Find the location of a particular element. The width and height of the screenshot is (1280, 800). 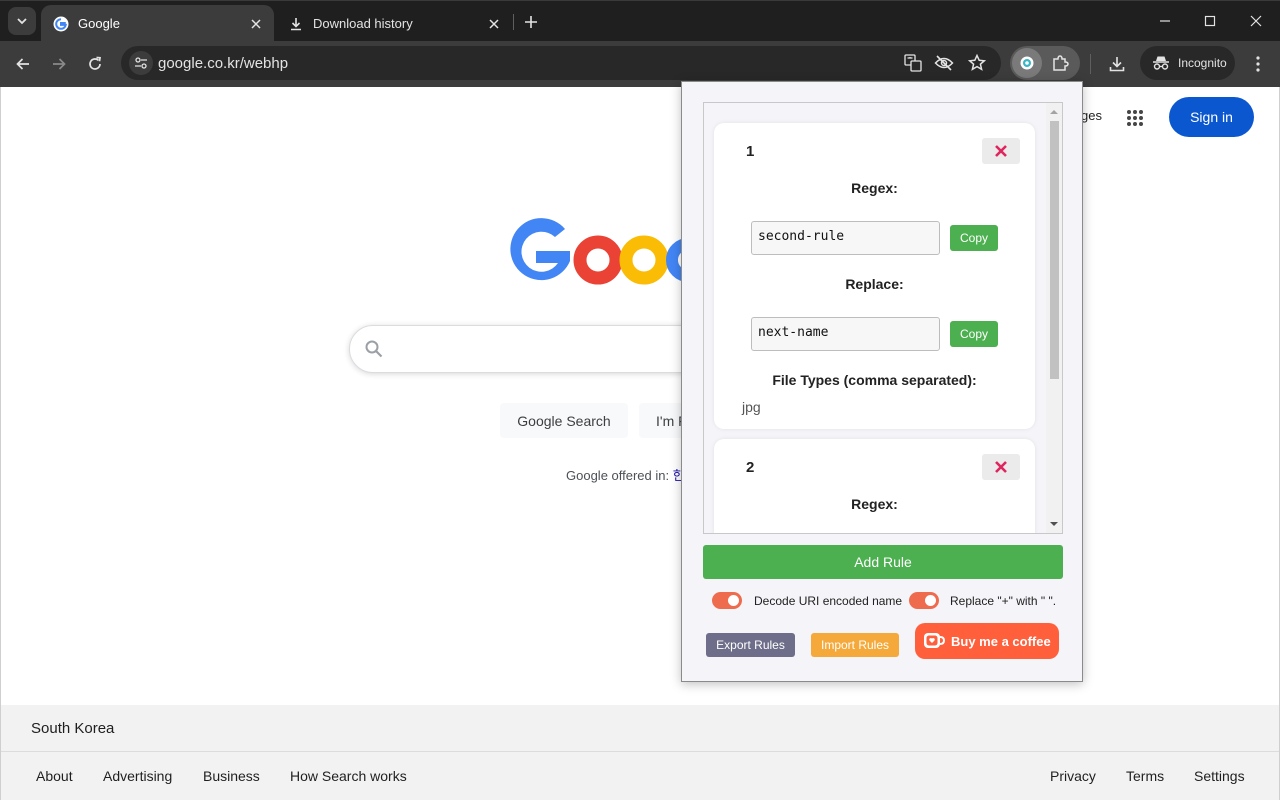

google-search-button: Google Search is located at coordinates (564, 420).